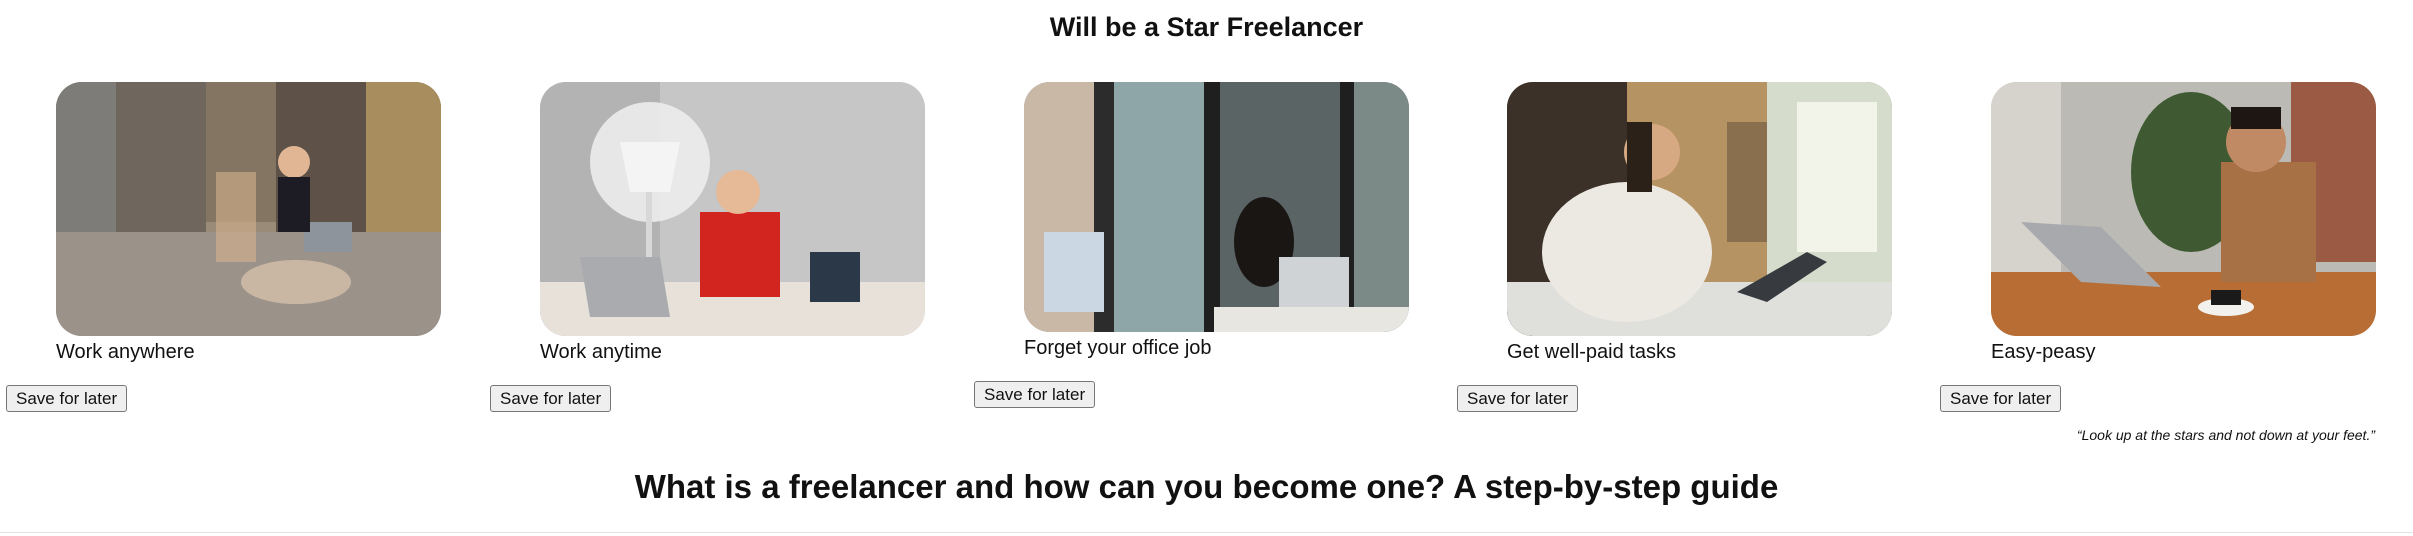  I want to click on card-work-anytime: Work anytime, so click(732, 223).